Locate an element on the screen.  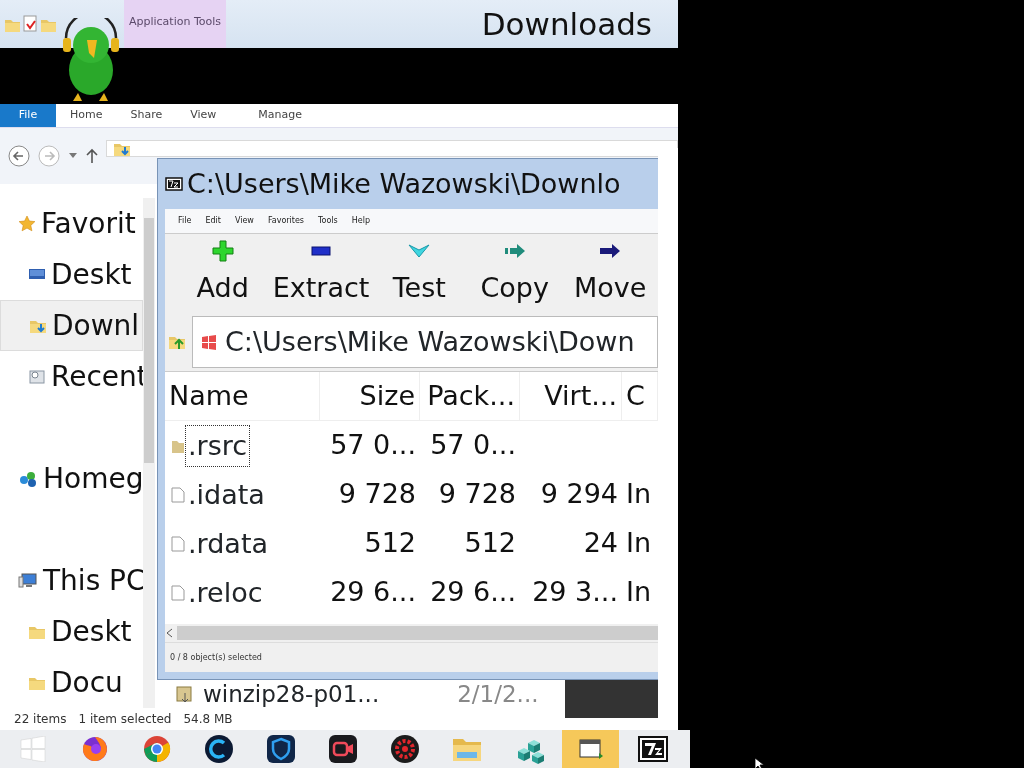
toolbar-button: Move is located at coordinates (610, 273).